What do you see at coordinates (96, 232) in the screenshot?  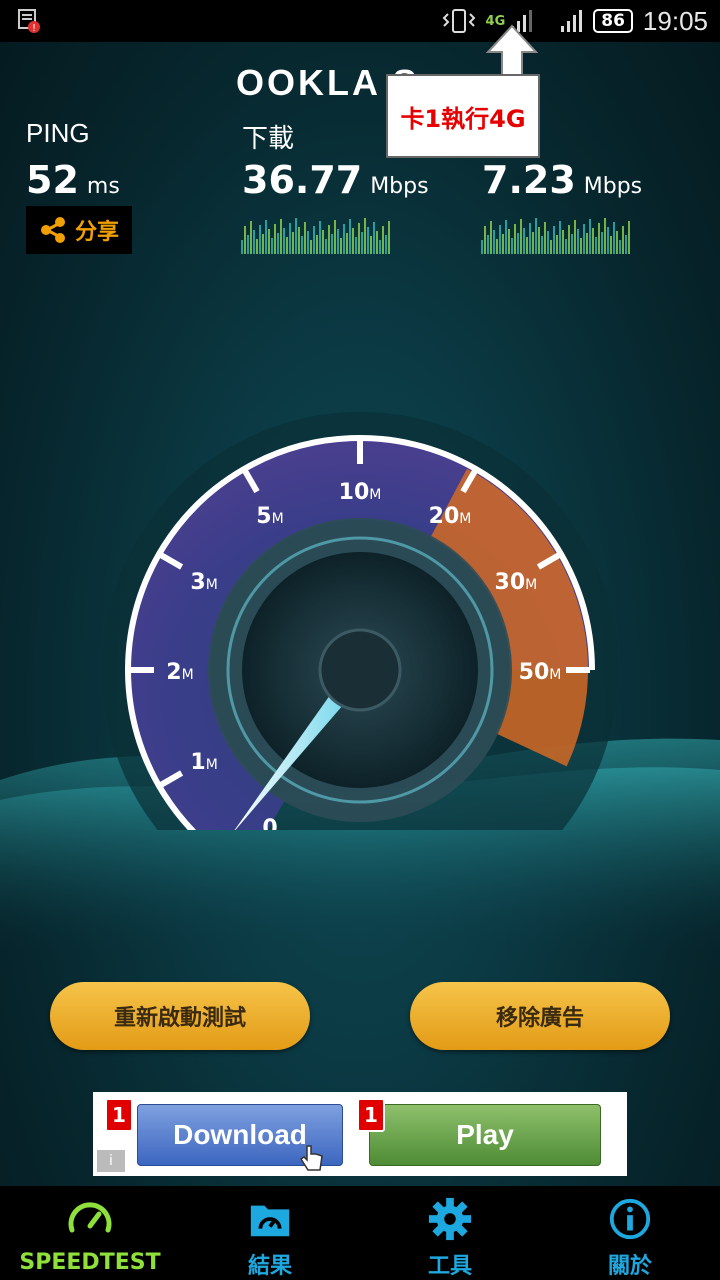 I see `share-label: 分享` at bounding box center [96, 232].